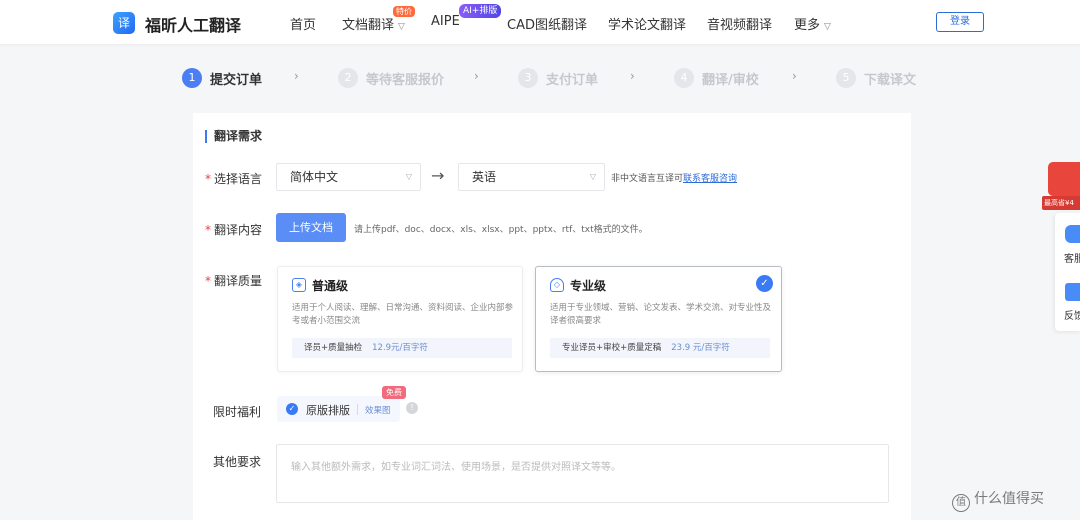 Image resolution: width=1080 pixels, height=520 pixels. What do you see at coordinates (647, 179) in the screenshot?
I see `language-note-text: 非中文语言互译可` at bounding box center [647, 179].